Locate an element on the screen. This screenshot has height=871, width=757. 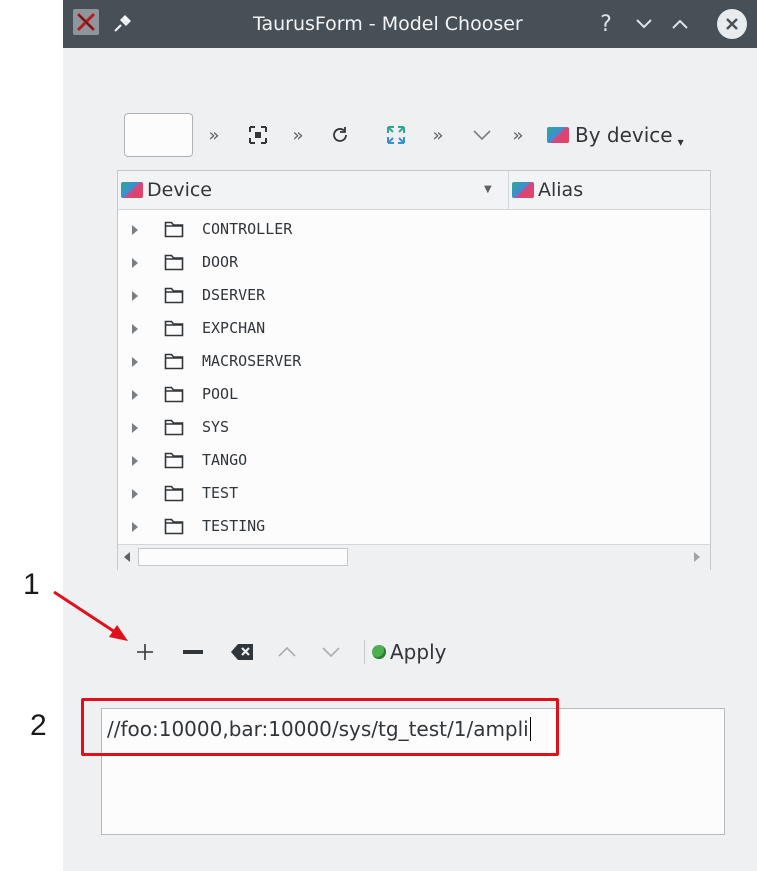
clear-icon is located at coordinates (242, 652).